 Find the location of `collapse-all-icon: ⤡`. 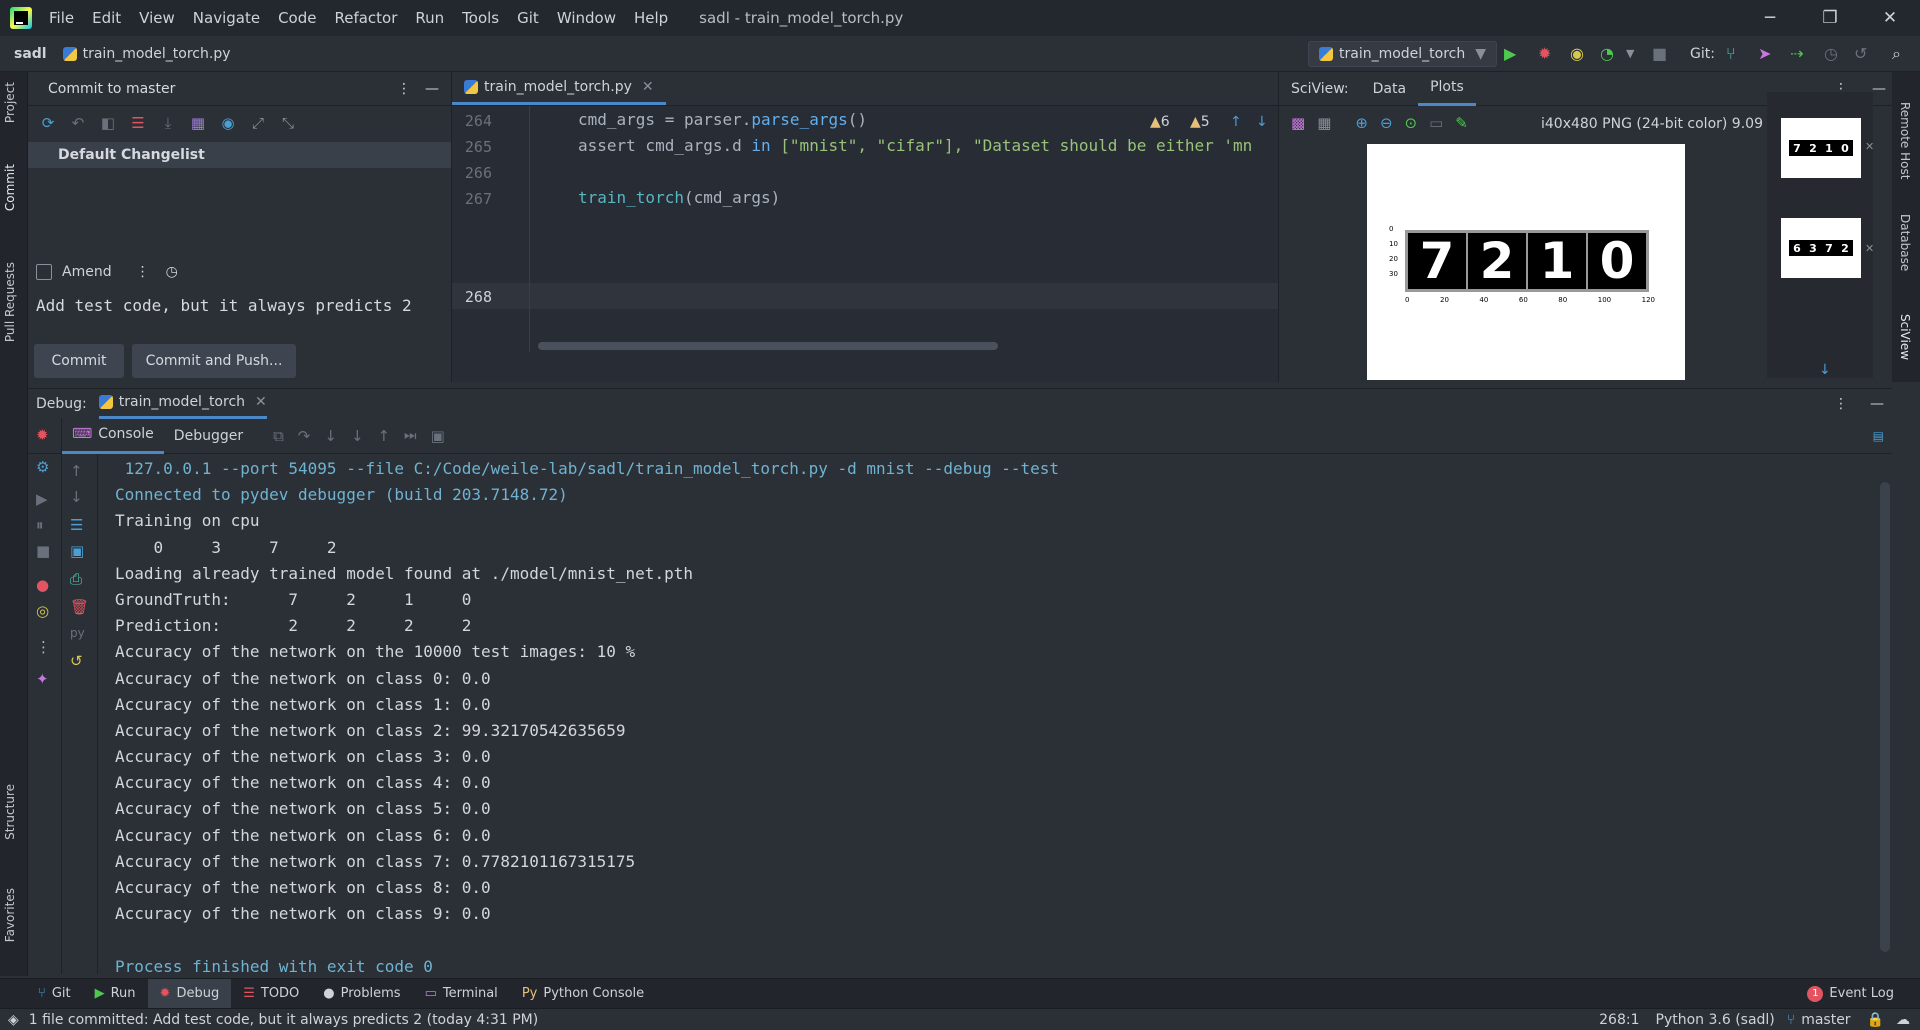

collapse-all-icon: ⤡ is located at coordinates (288, 123).